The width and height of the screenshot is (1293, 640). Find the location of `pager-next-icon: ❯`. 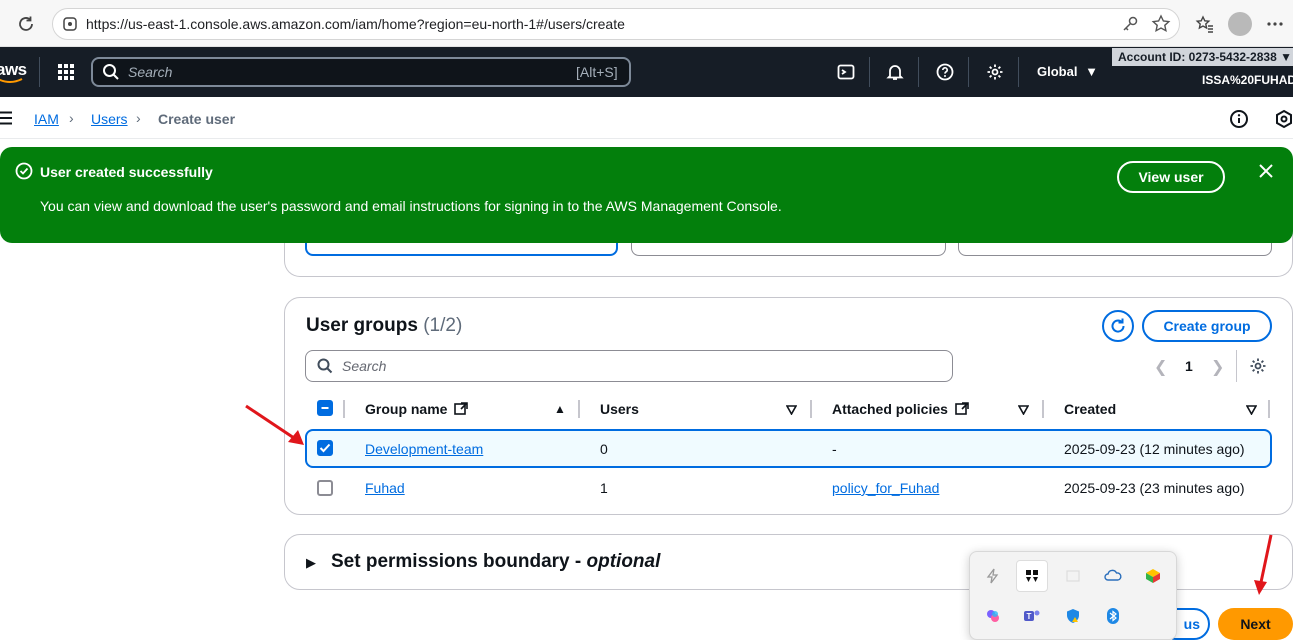

pager-next-icon: ❯ is located at coordinates (1217, 367).